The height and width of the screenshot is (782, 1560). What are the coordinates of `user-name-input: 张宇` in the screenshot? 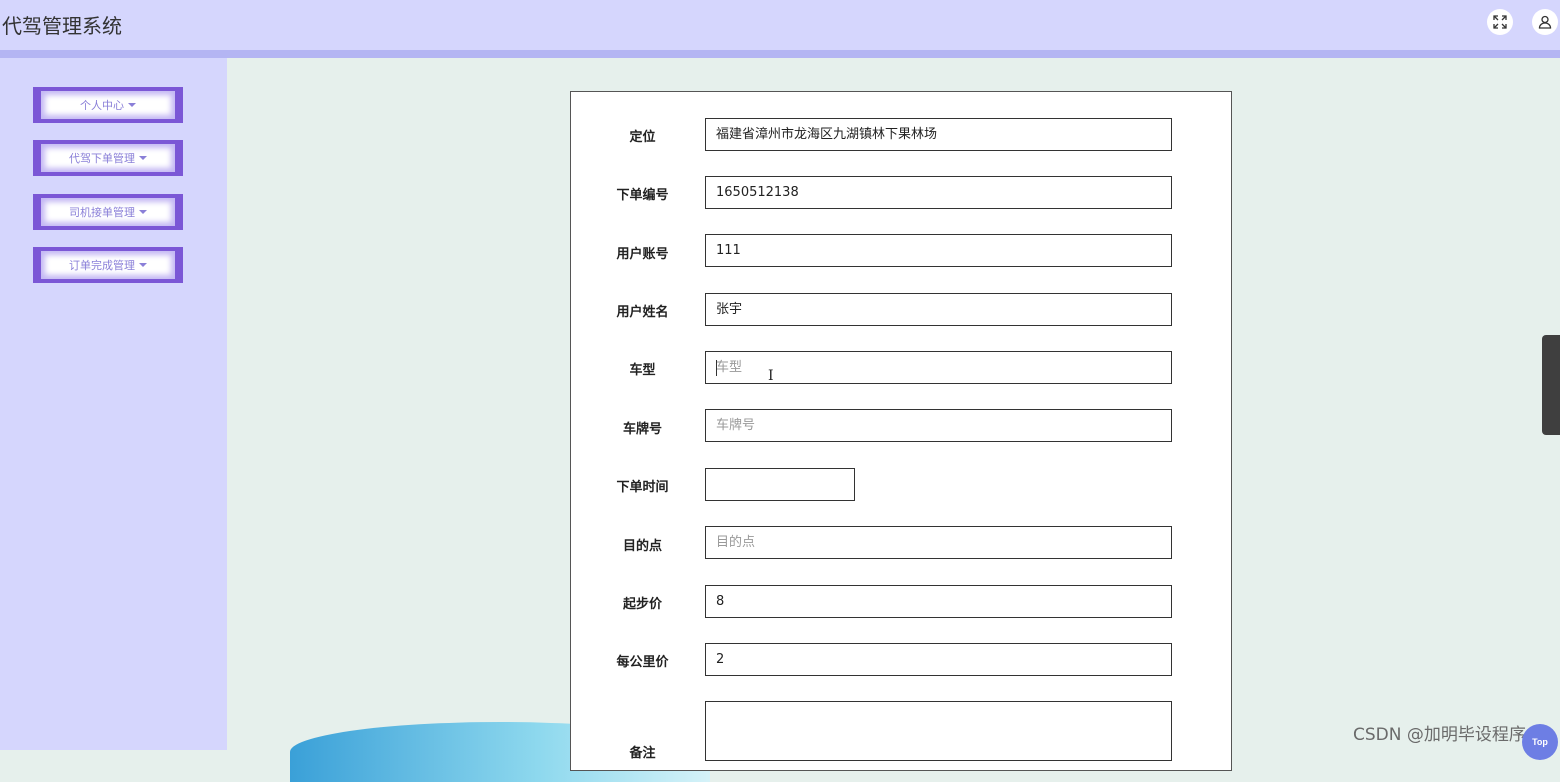 It's located at (938, 309).